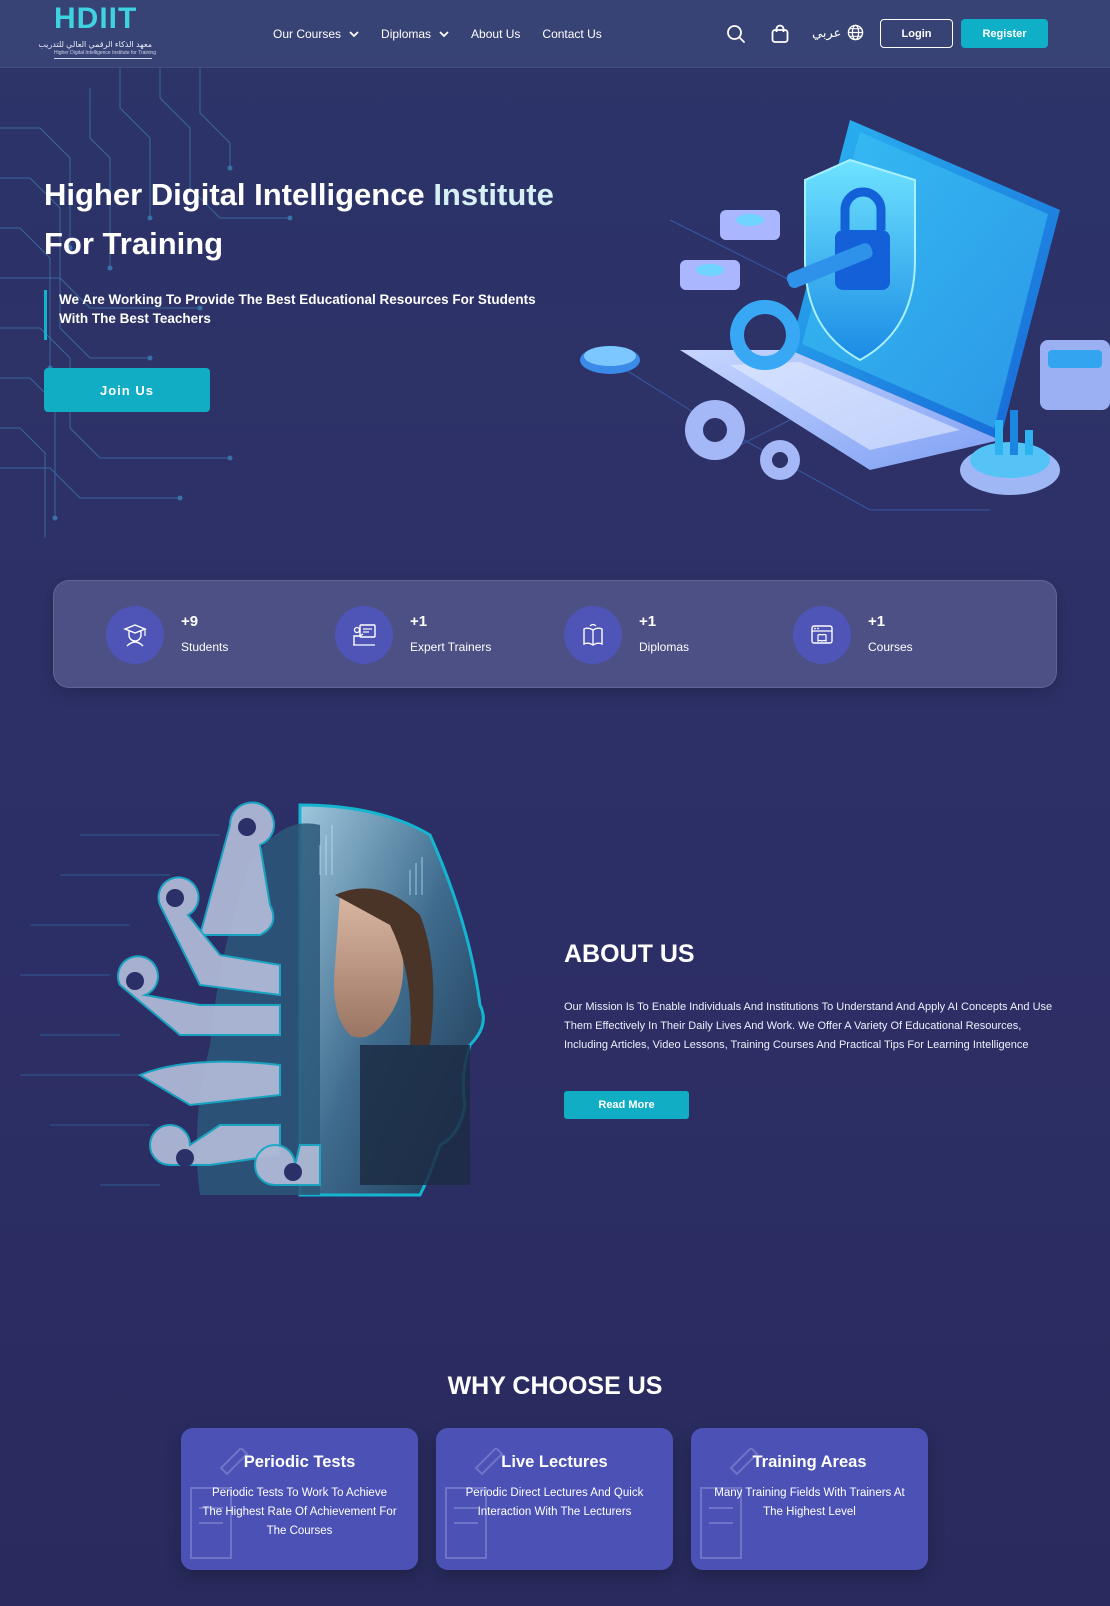  What do you see at coordinates (406, 34) in the screenshot?
I see `nav-diplomas-label: Diplomas` at bounding box center [406, 34].